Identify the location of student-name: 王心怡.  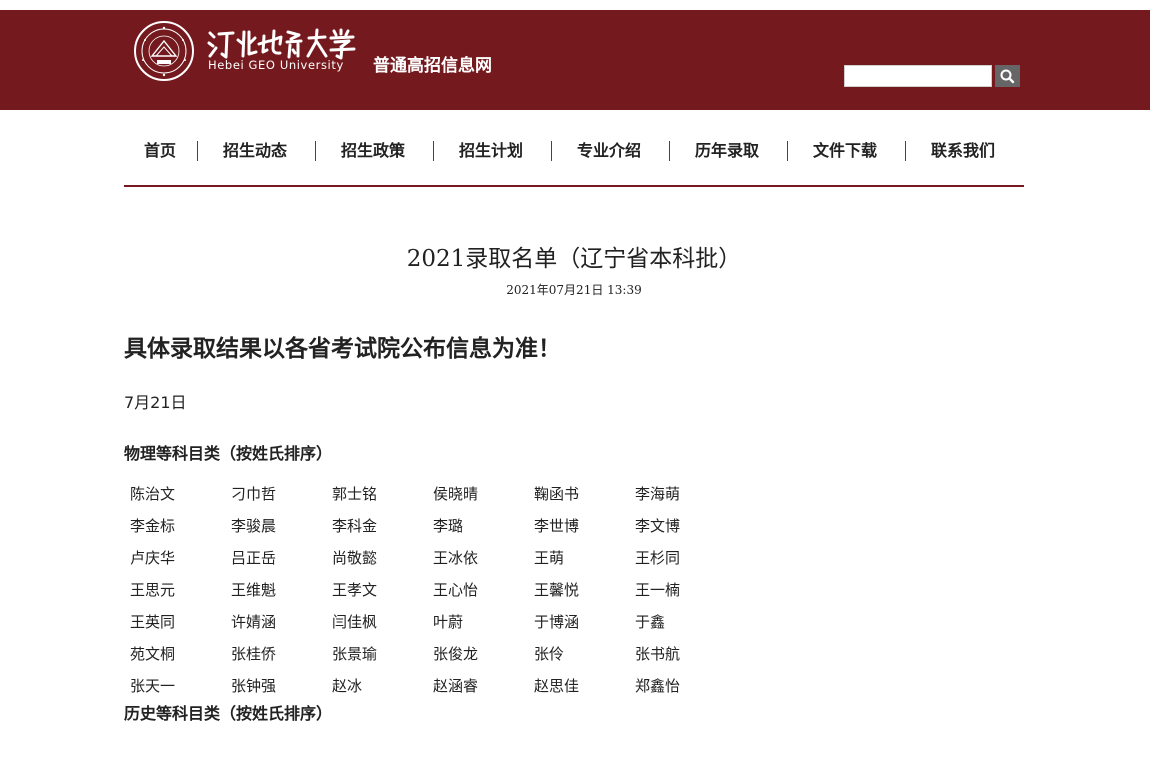
(456, 590).